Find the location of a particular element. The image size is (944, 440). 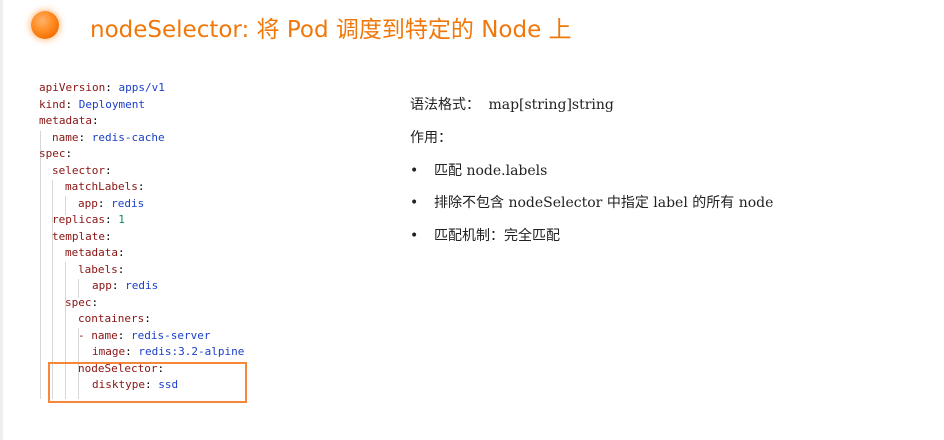

code-line: labels: is located at coordinates (101, 269).